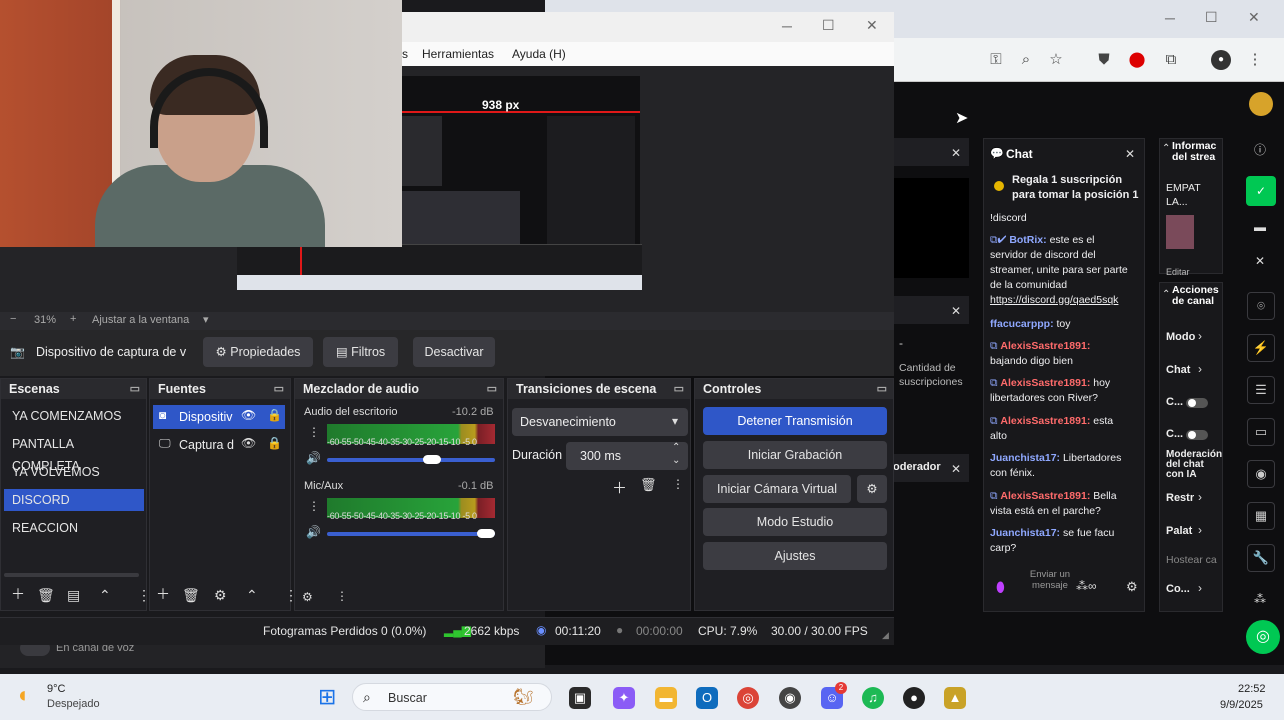 This screenshot has height=720, width=1284. What do you see at coordinates (274, 443) in the screenshot?
I see `lock-icon: 🔒` at bounding box center [274, 443].